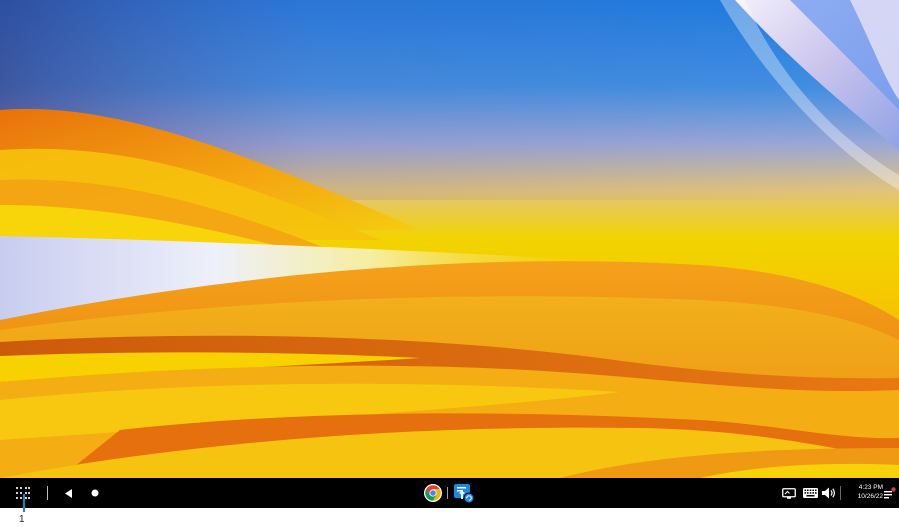  I want to click on screen-cast-icon, so click(789, 493).